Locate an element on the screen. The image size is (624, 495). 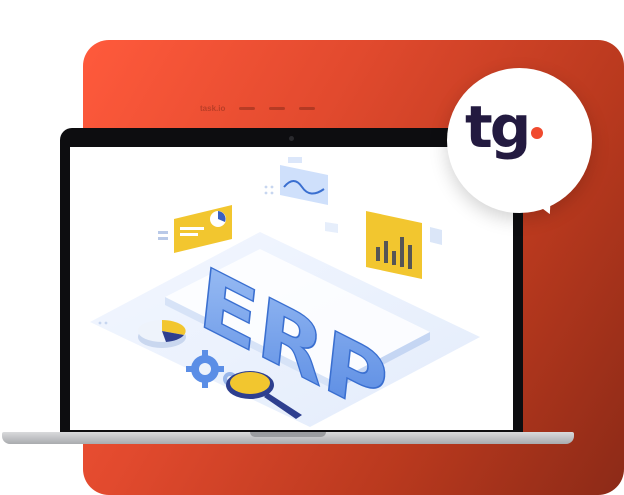
ghost-navbar: task.io is located at coordinates (258, 108).